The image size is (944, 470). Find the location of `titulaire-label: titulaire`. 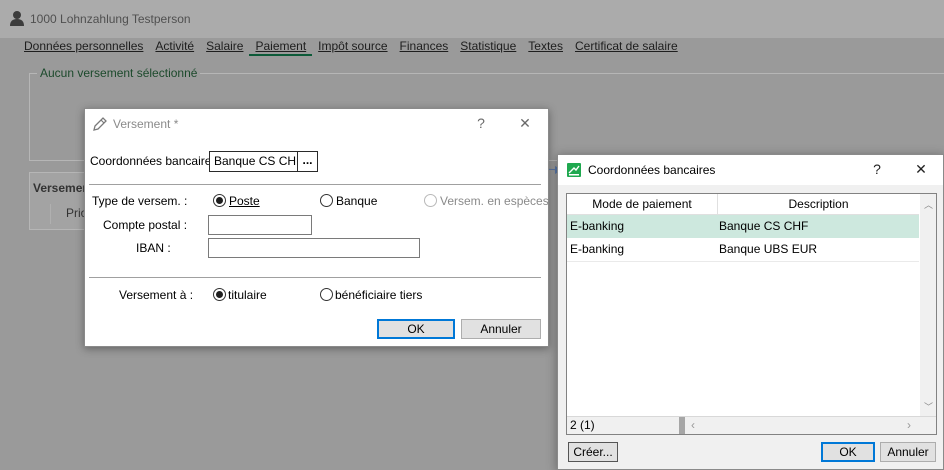

titulaire-label: titulaire is located at coordinates (247, 295).